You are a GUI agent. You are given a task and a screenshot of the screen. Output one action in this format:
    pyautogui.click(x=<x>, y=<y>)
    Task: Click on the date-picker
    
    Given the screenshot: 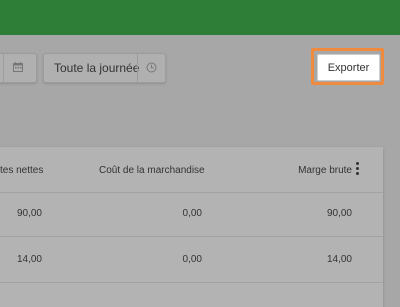 What is the action you would take?
    pyautogui.click(x=18, y=68)
    